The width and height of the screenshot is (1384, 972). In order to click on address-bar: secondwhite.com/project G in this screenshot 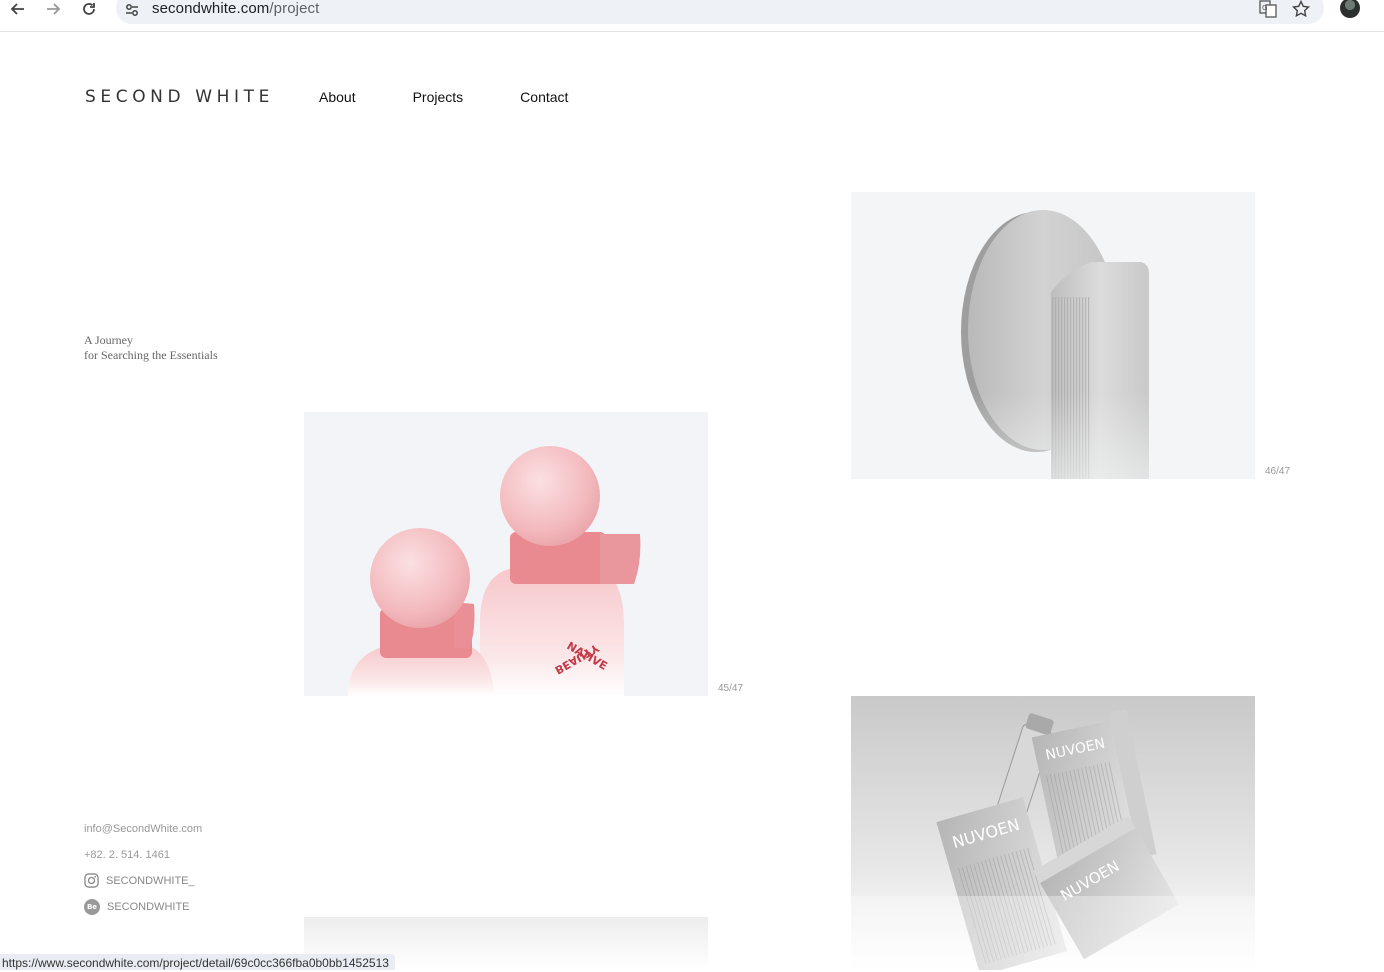, I will do `click(720, 12)`.